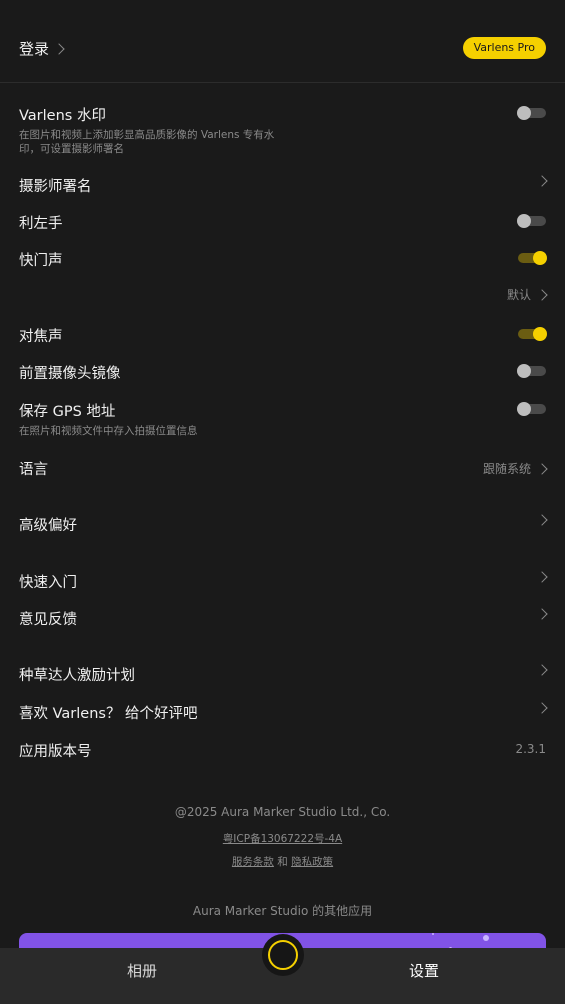  Describe the element at coordinates (62, 116) in the screenshot. I see `setting-label: Varlens 水印` at that location.